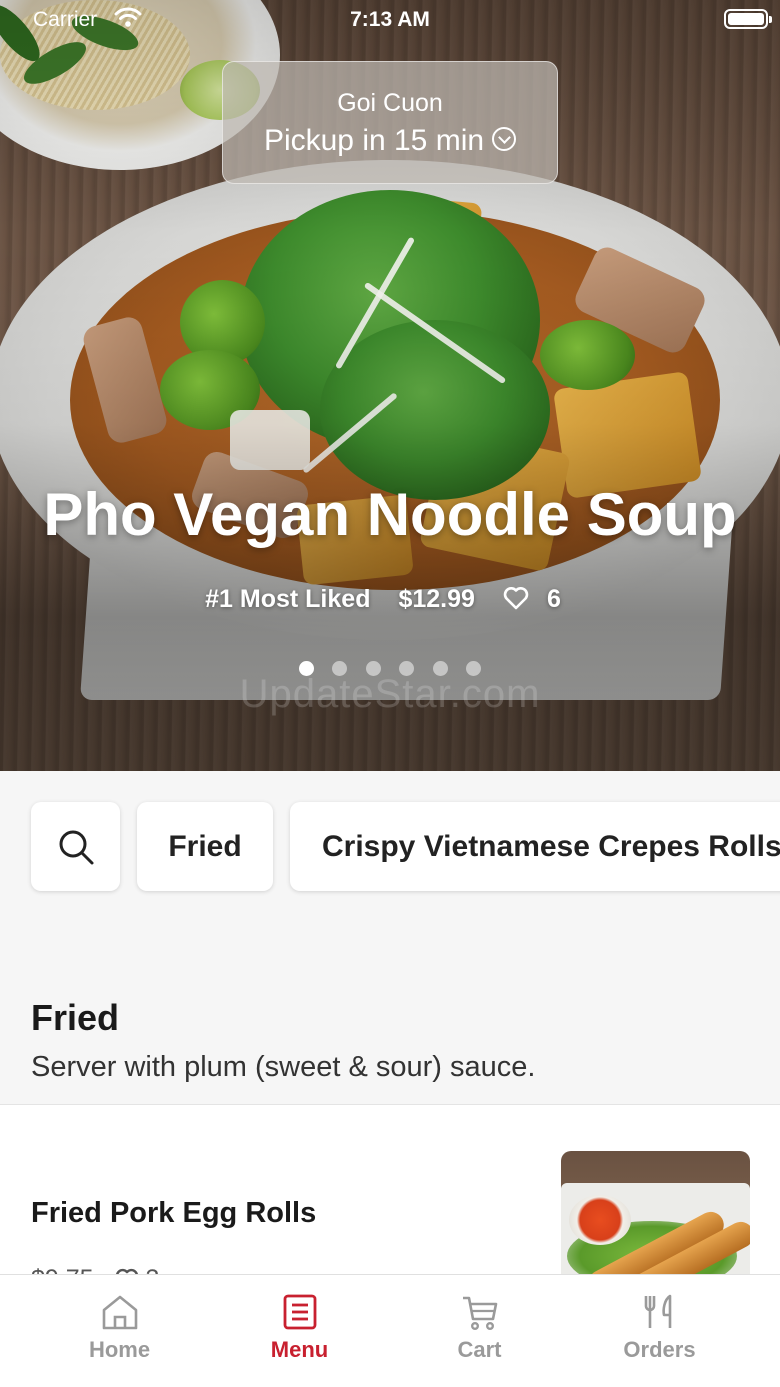 This screenshot has height=1387, width=780. What do you see at coordinates (390, 514) in the screenshot?
I see `featured-dish-title: Pho Vegan Noodle Soup` at bounding box center [390, 514].